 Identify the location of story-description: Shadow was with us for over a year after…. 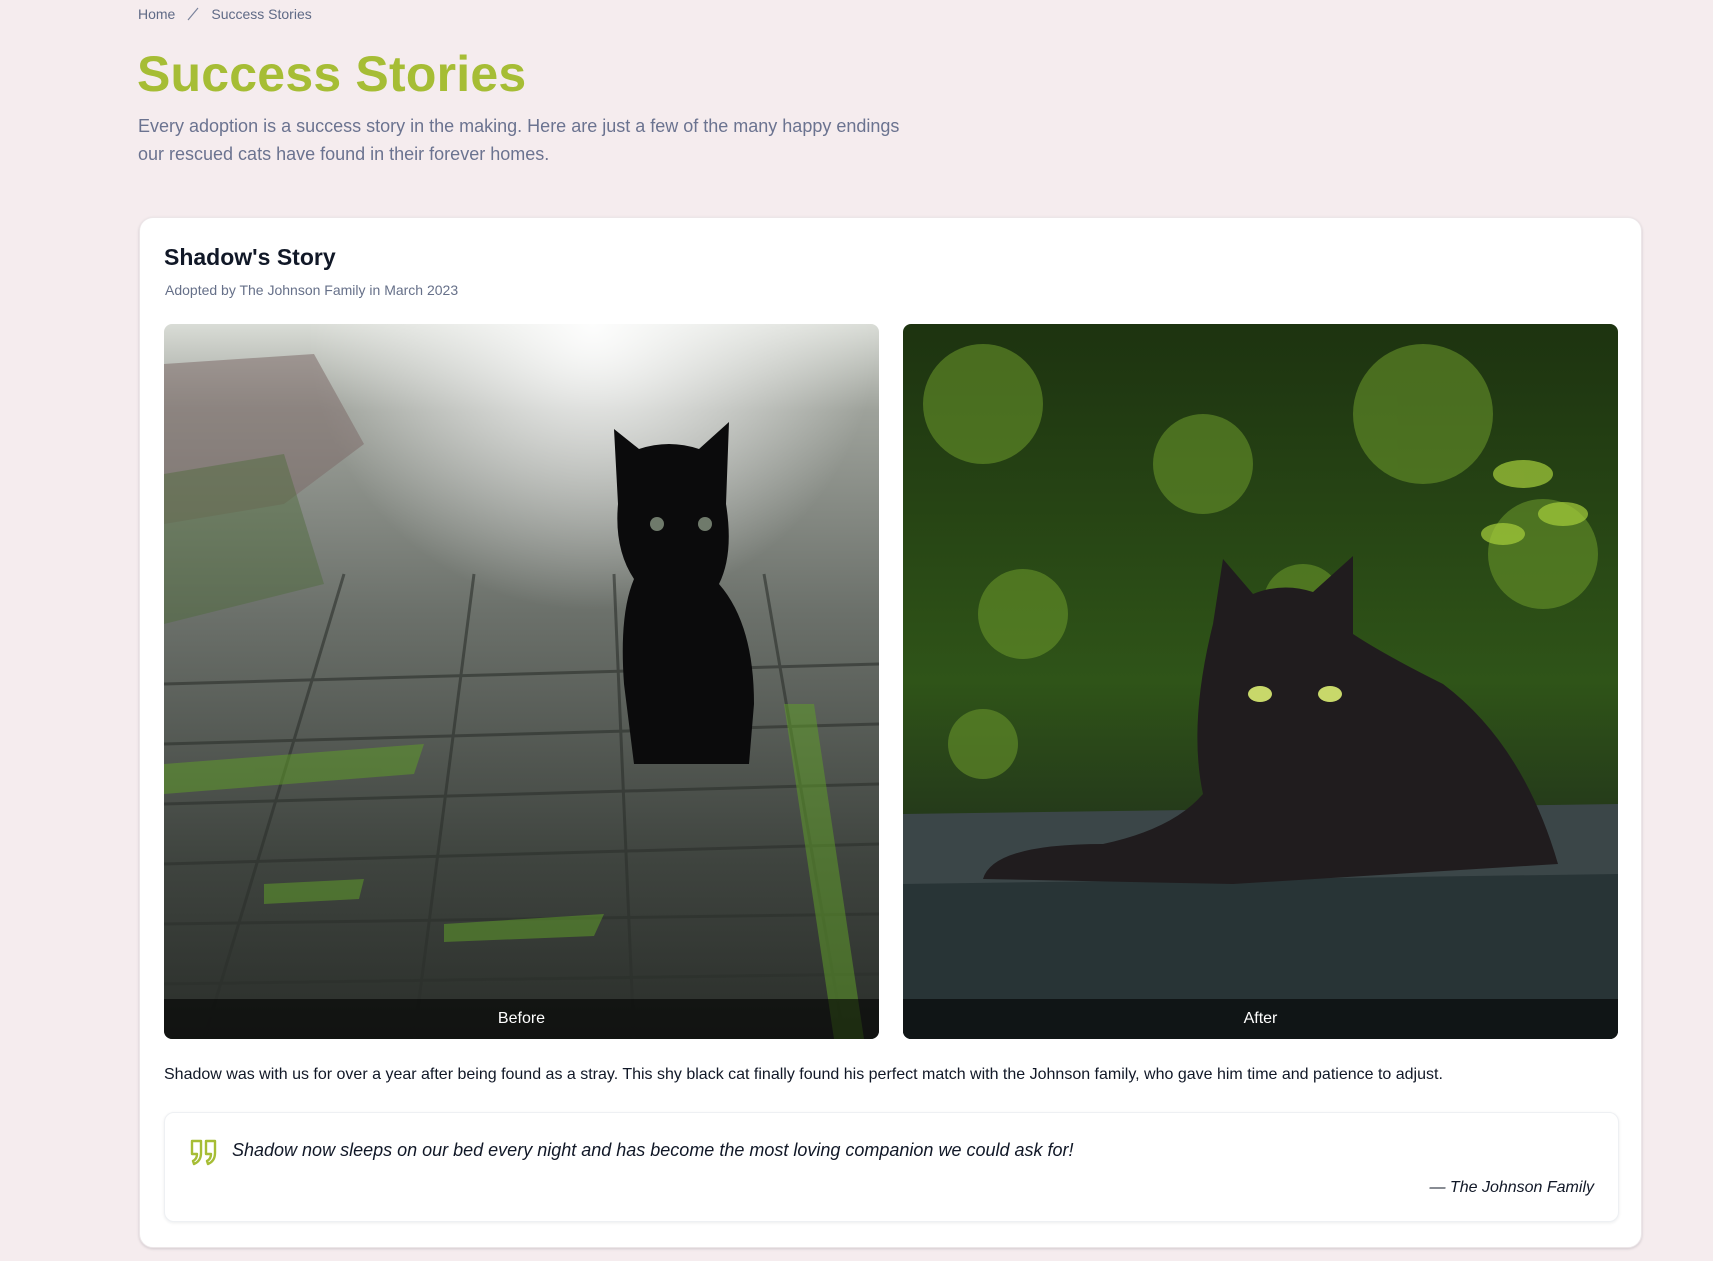
(803, 1074).